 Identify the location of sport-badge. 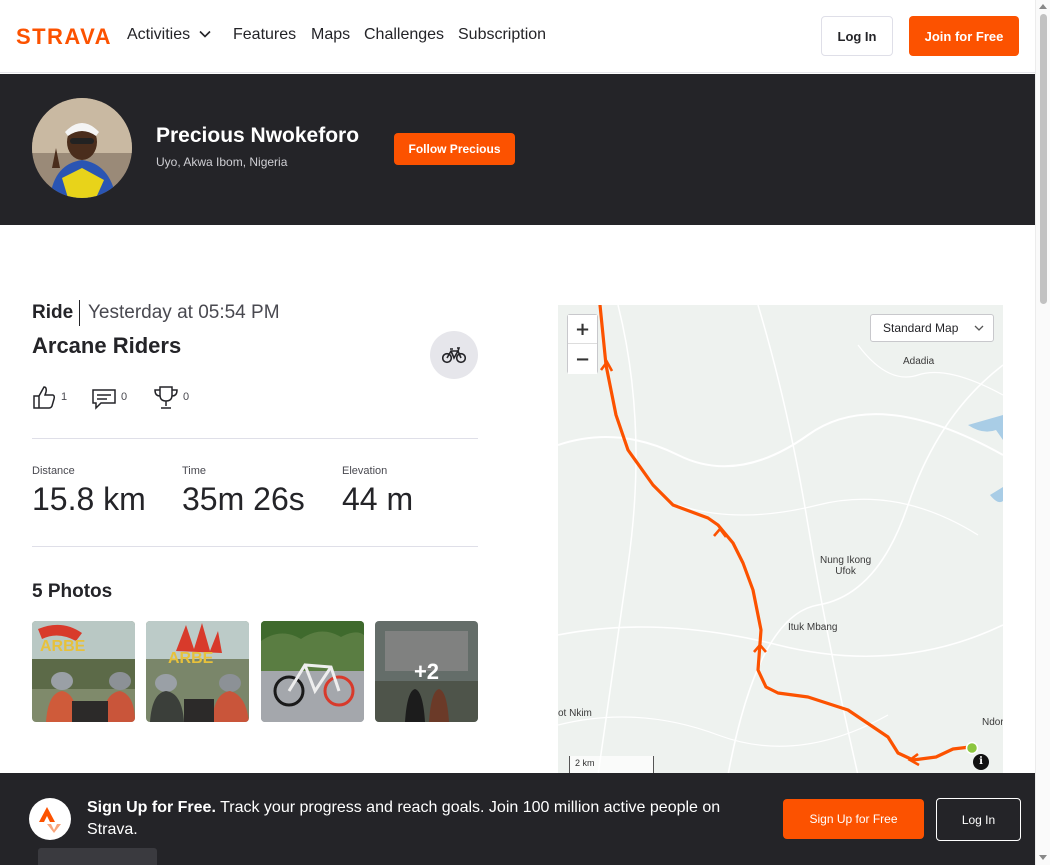
(454, 355).